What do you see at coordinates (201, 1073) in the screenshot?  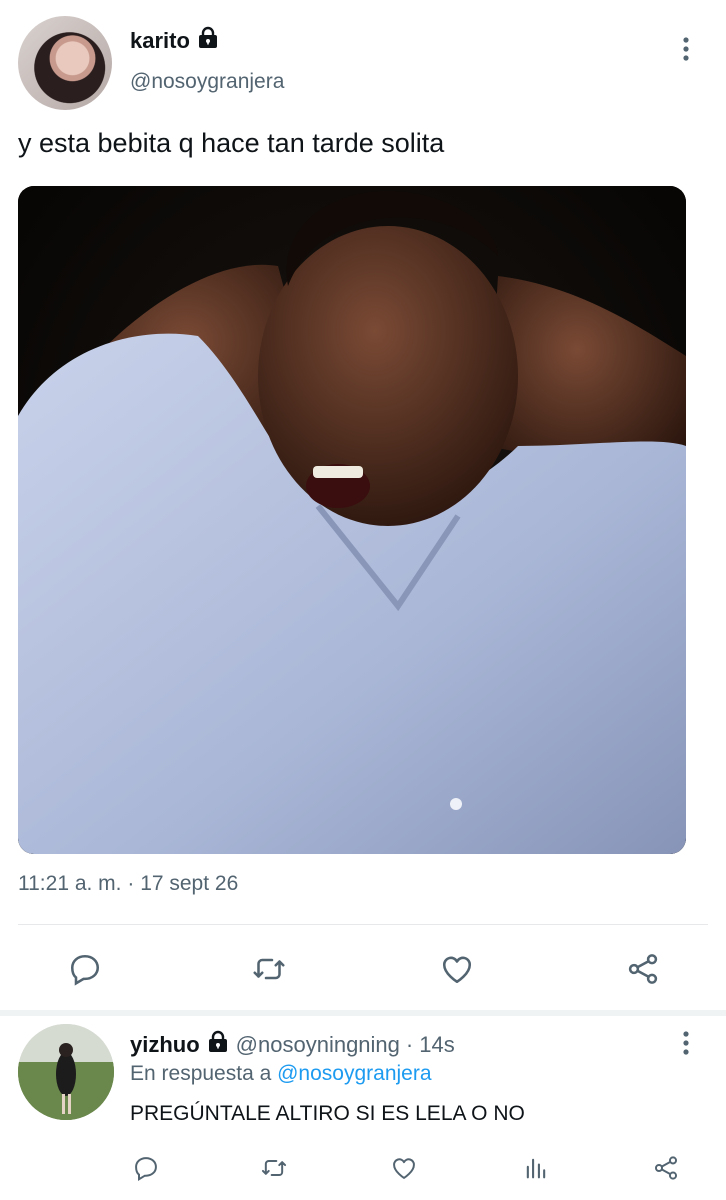 I see `in-reply-to-label: En respuesta a` at bounding box center [201, 1073].